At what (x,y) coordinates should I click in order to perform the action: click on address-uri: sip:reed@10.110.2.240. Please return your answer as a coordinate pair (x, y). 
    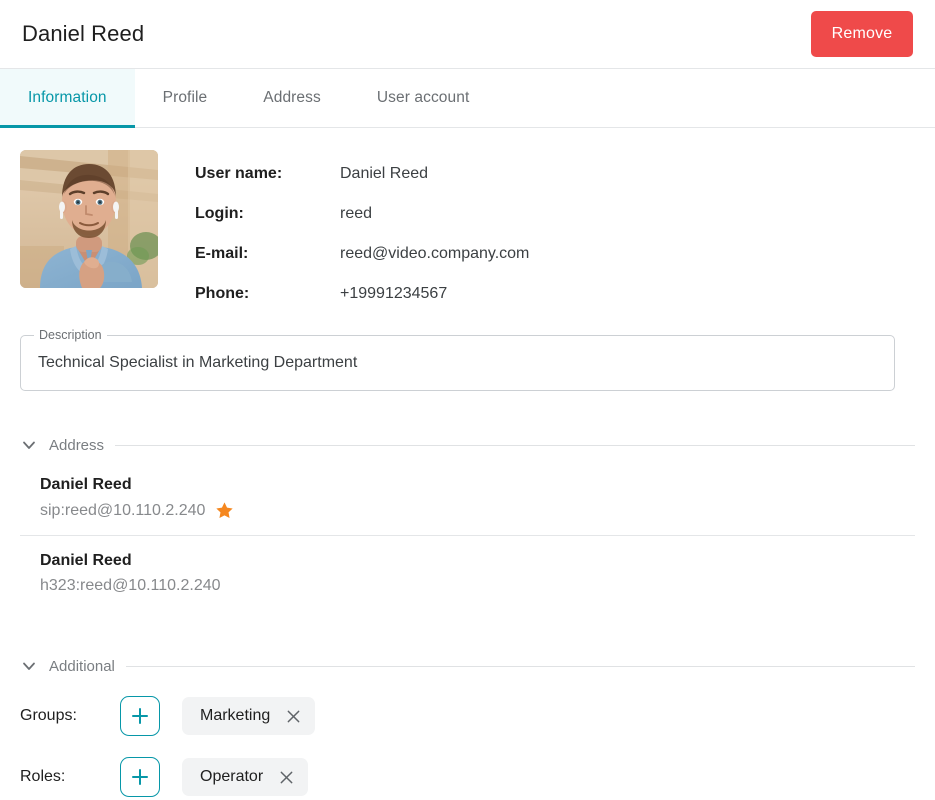
    Looking at the image, I should click on (123, 510).